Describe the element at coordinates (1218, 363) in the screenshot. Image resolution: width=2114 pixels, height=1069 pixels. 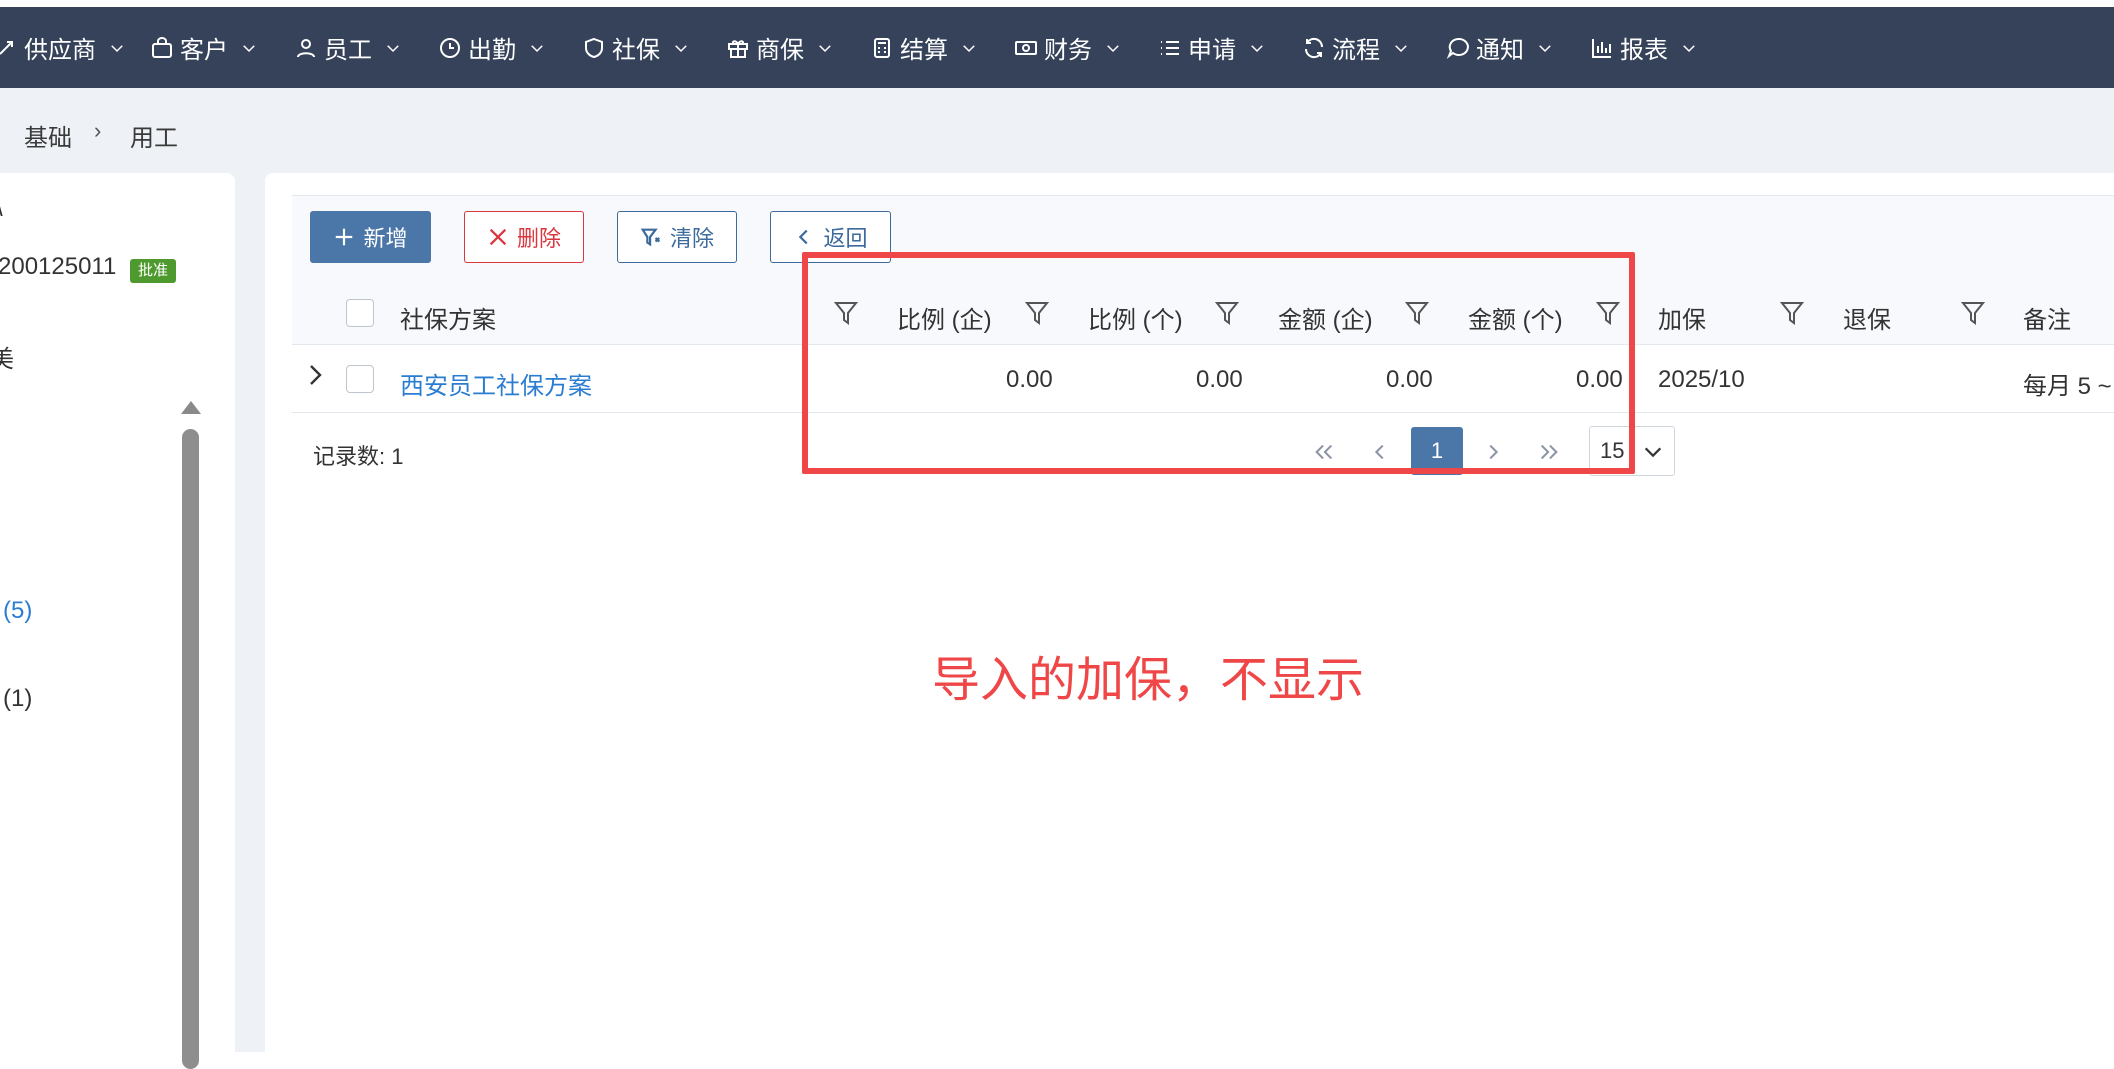
I see `annotation-highlight-box` at that location.